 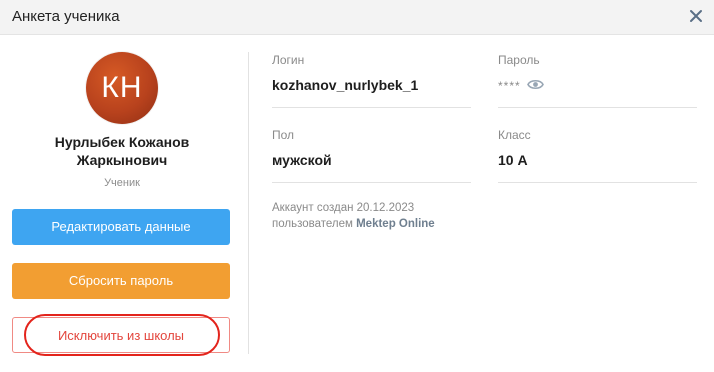 I want to click on created-date-text: Аккаунт создан 20.12.2023, so click(x=343, y=208).